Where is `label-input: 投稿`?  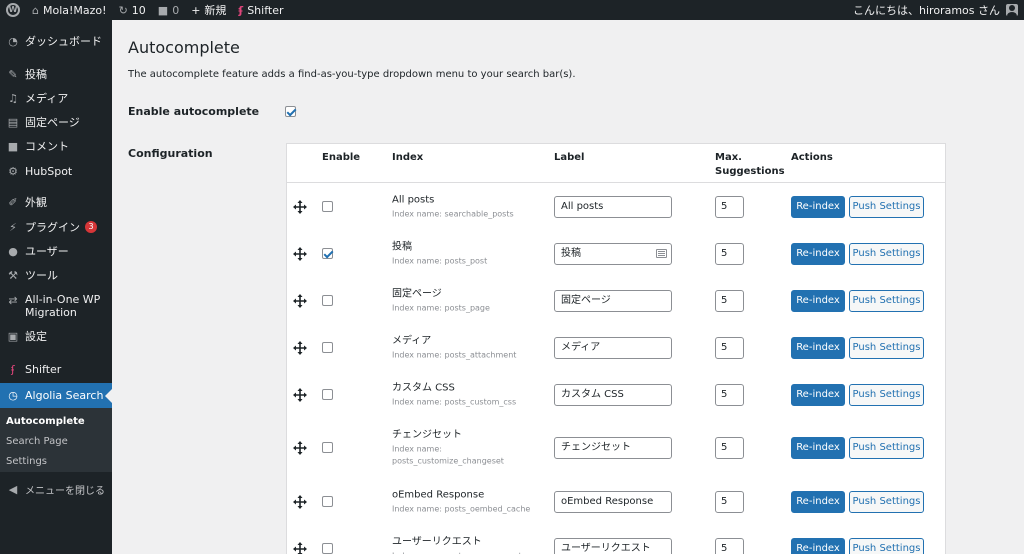
label-input: 投稿 is located at coordinates (613, 253).